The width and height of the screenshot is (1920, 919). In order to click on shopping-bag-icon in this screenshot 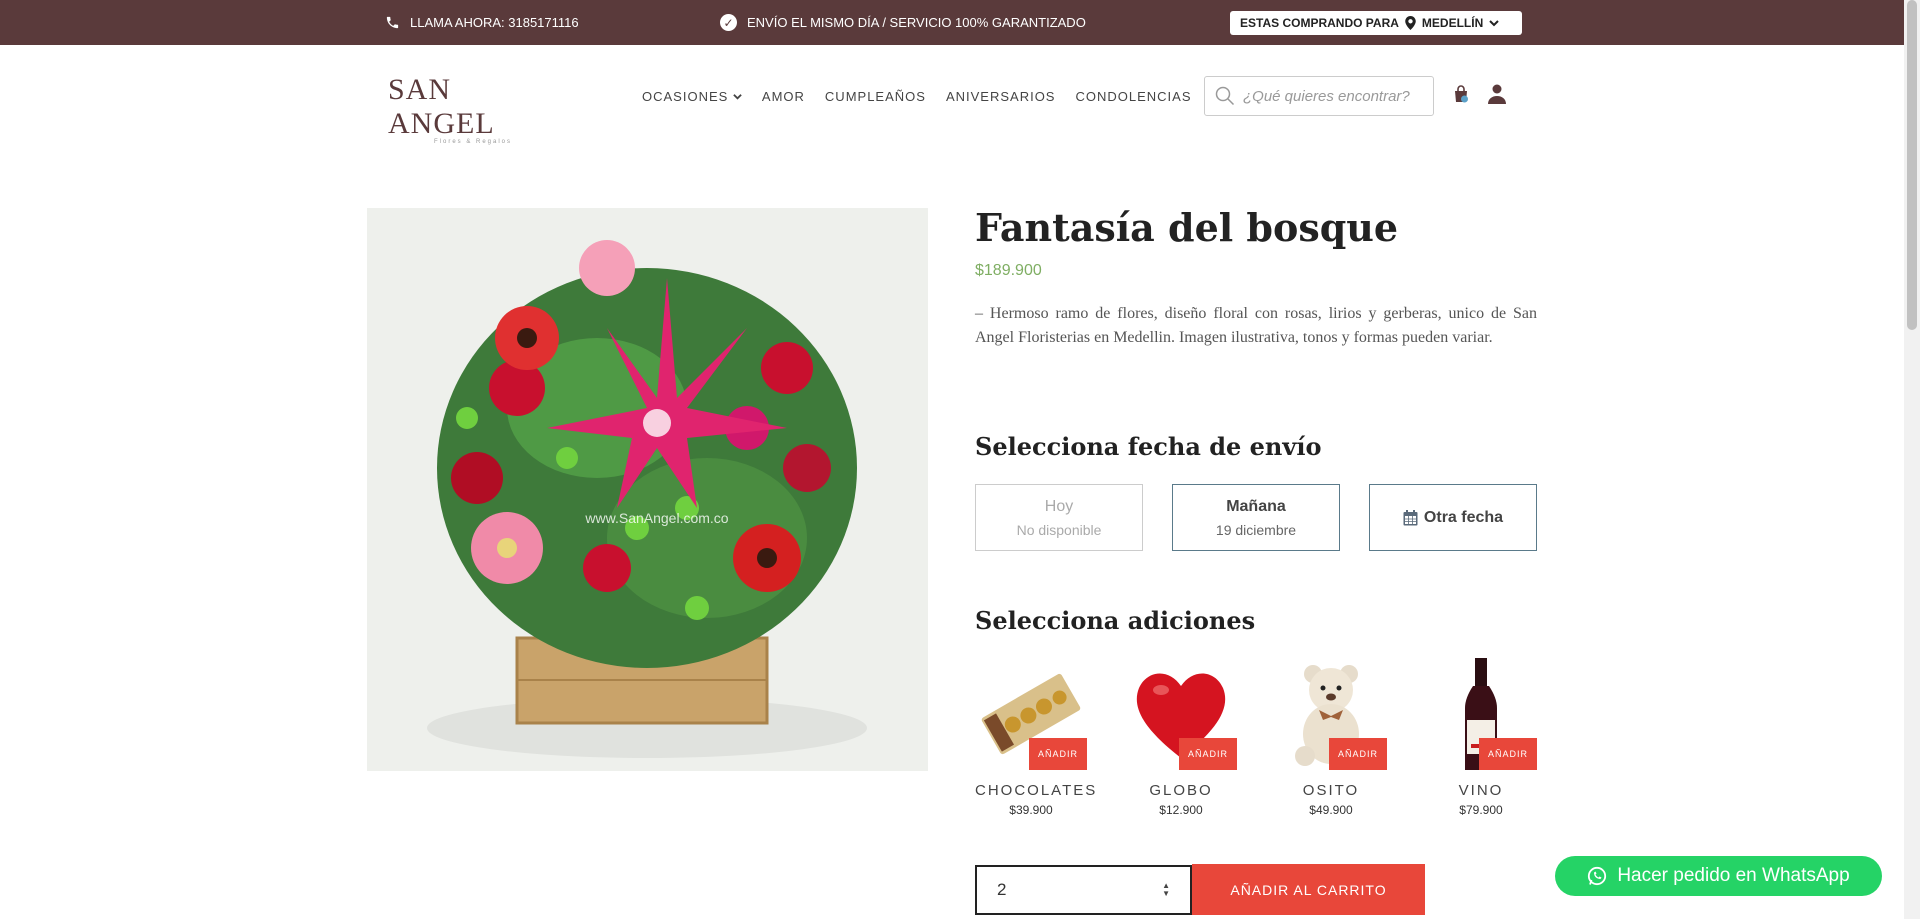, I will do `click(1461, 94)`.